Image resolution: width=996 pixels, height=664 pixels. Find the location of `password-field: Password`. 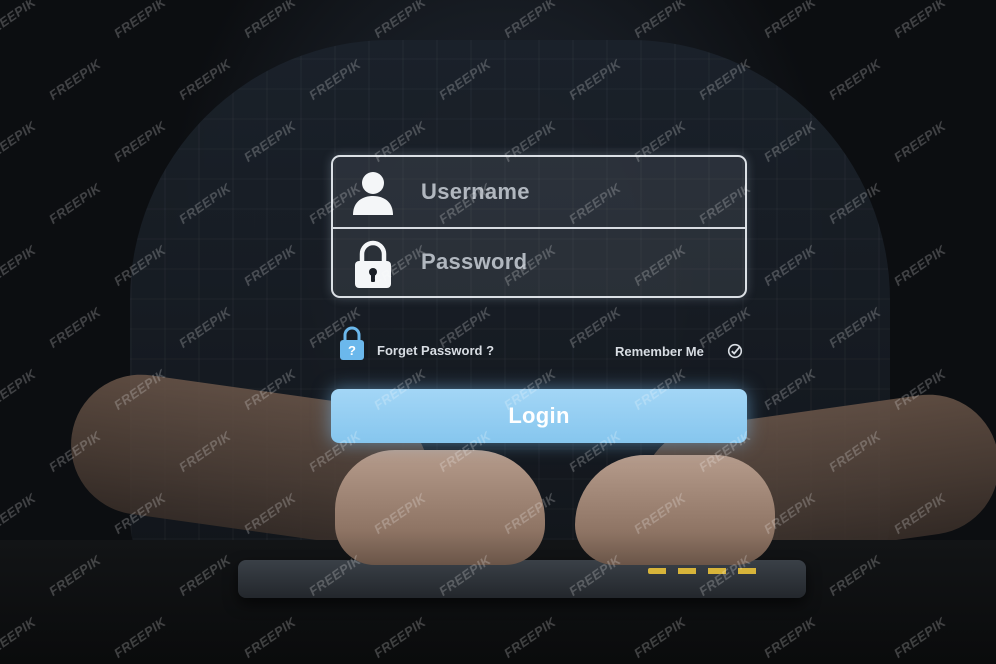

password-field: Password is located at coordinates (539, 263).